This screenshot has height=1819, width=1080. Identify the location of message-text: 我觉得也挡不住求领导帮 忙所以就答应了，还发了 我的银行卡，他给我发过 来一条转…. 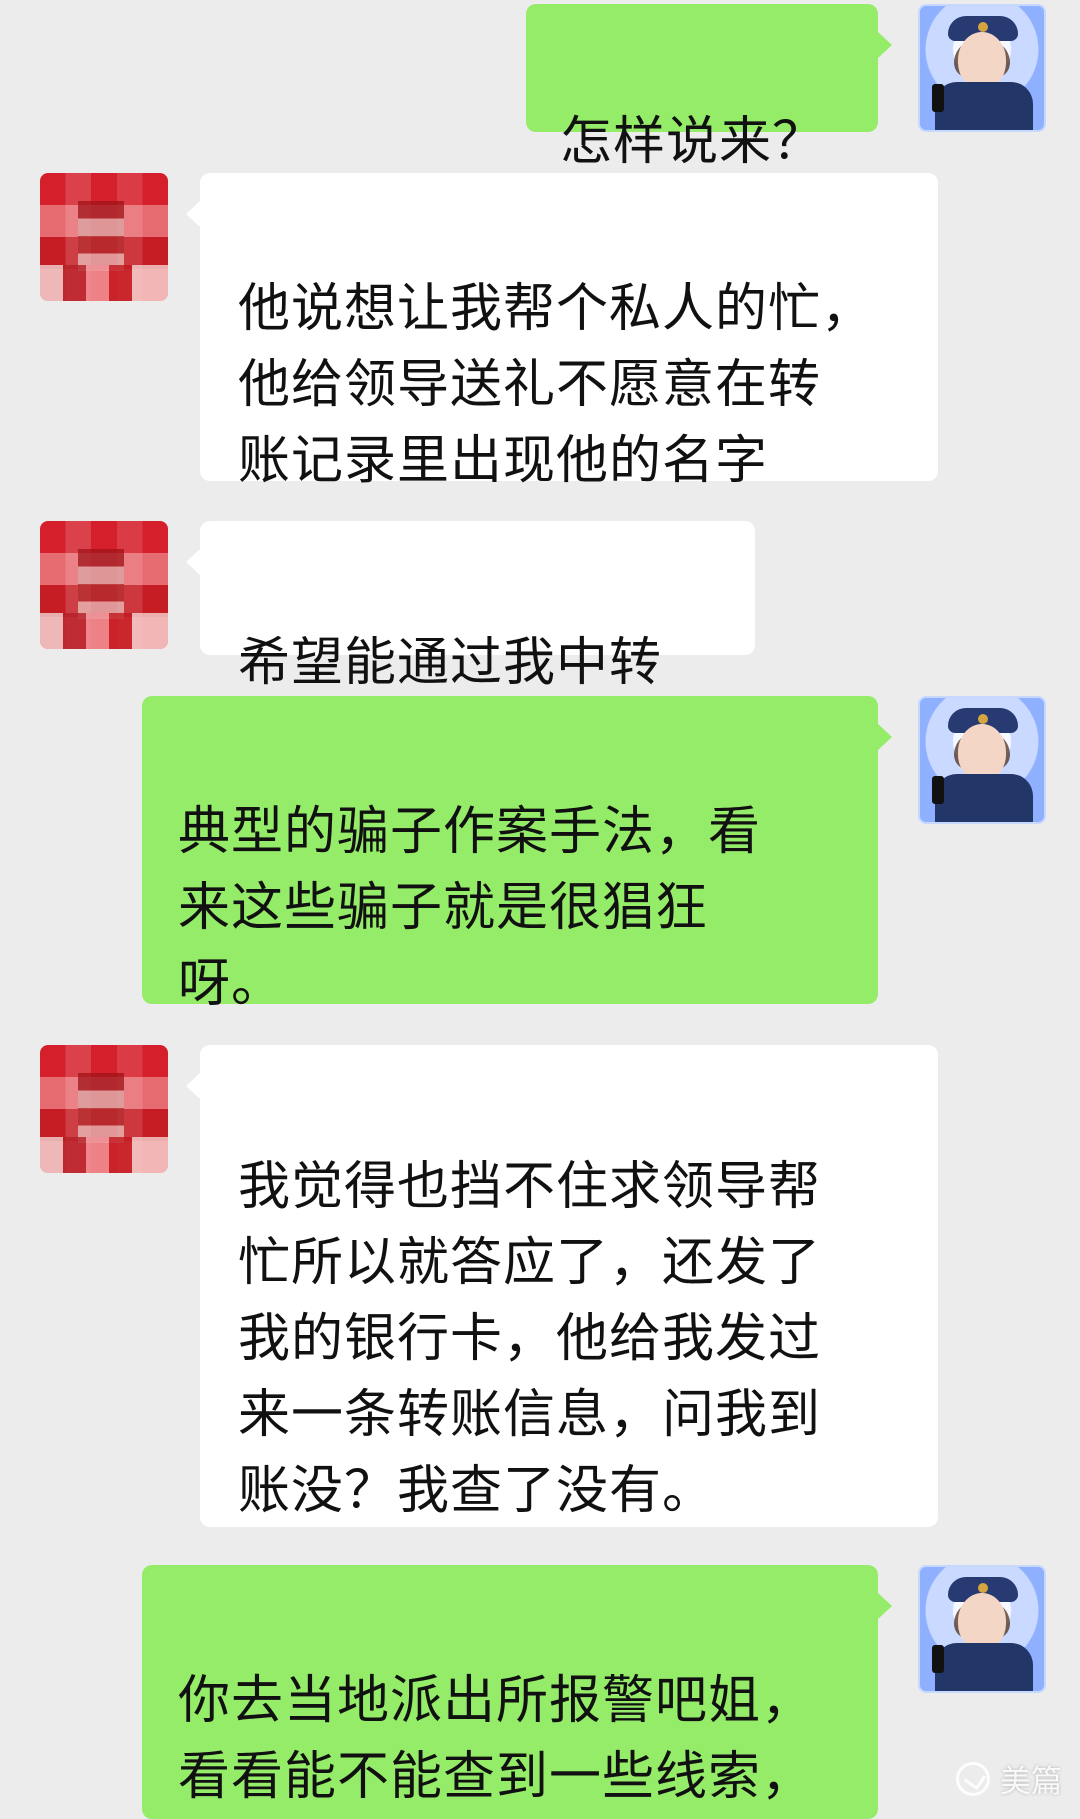
(530, 1339).